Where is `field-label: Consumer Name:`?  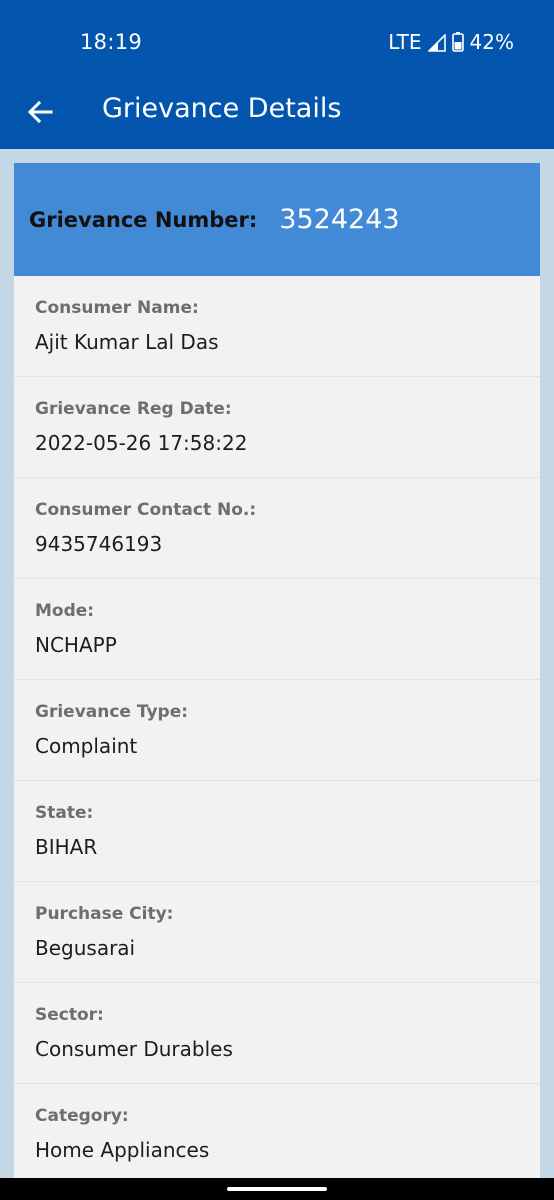 field-label: Consumer Name: is located at coordinates (117, 308).